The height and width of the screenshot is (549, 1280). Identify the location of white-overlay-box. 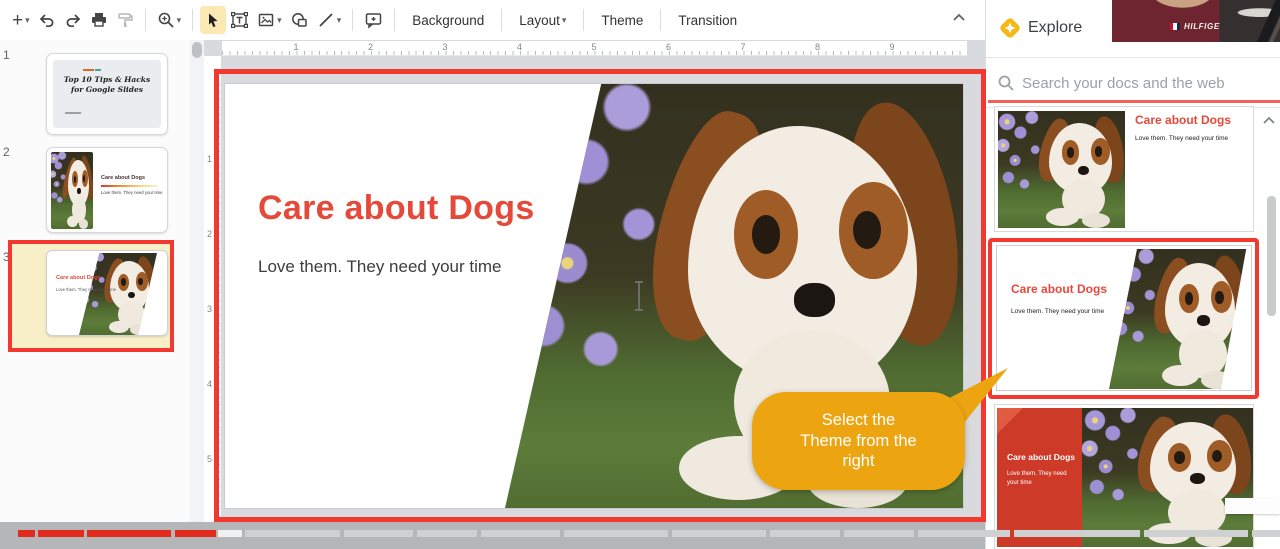
(1252, 506).